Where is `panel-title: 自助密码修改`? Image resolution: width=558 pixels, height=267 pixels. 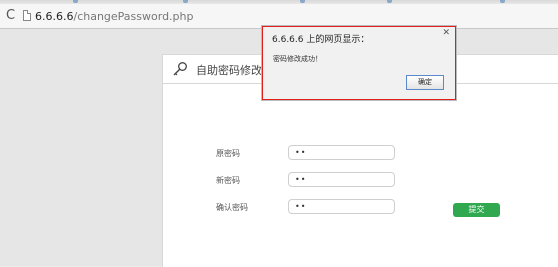 panel-title: 自助密码修改 is located at coordinates (229, 70).